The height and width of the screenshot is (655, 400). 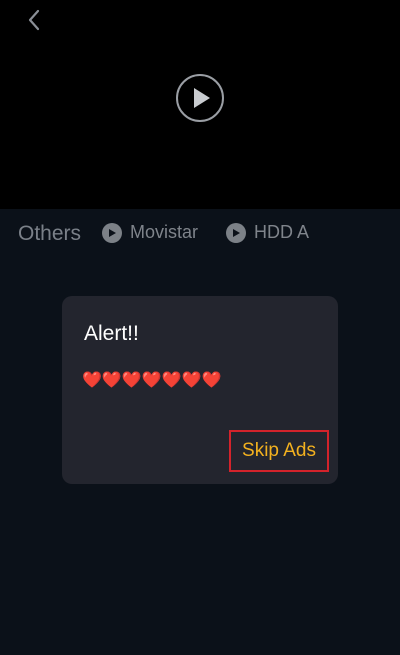 What do you see at coordinates (152, 379) in the screenshot?
I see `dialog-message: ❤️❤️❤️❤️❤️❤️❤️` at bounding box center [152, 379].